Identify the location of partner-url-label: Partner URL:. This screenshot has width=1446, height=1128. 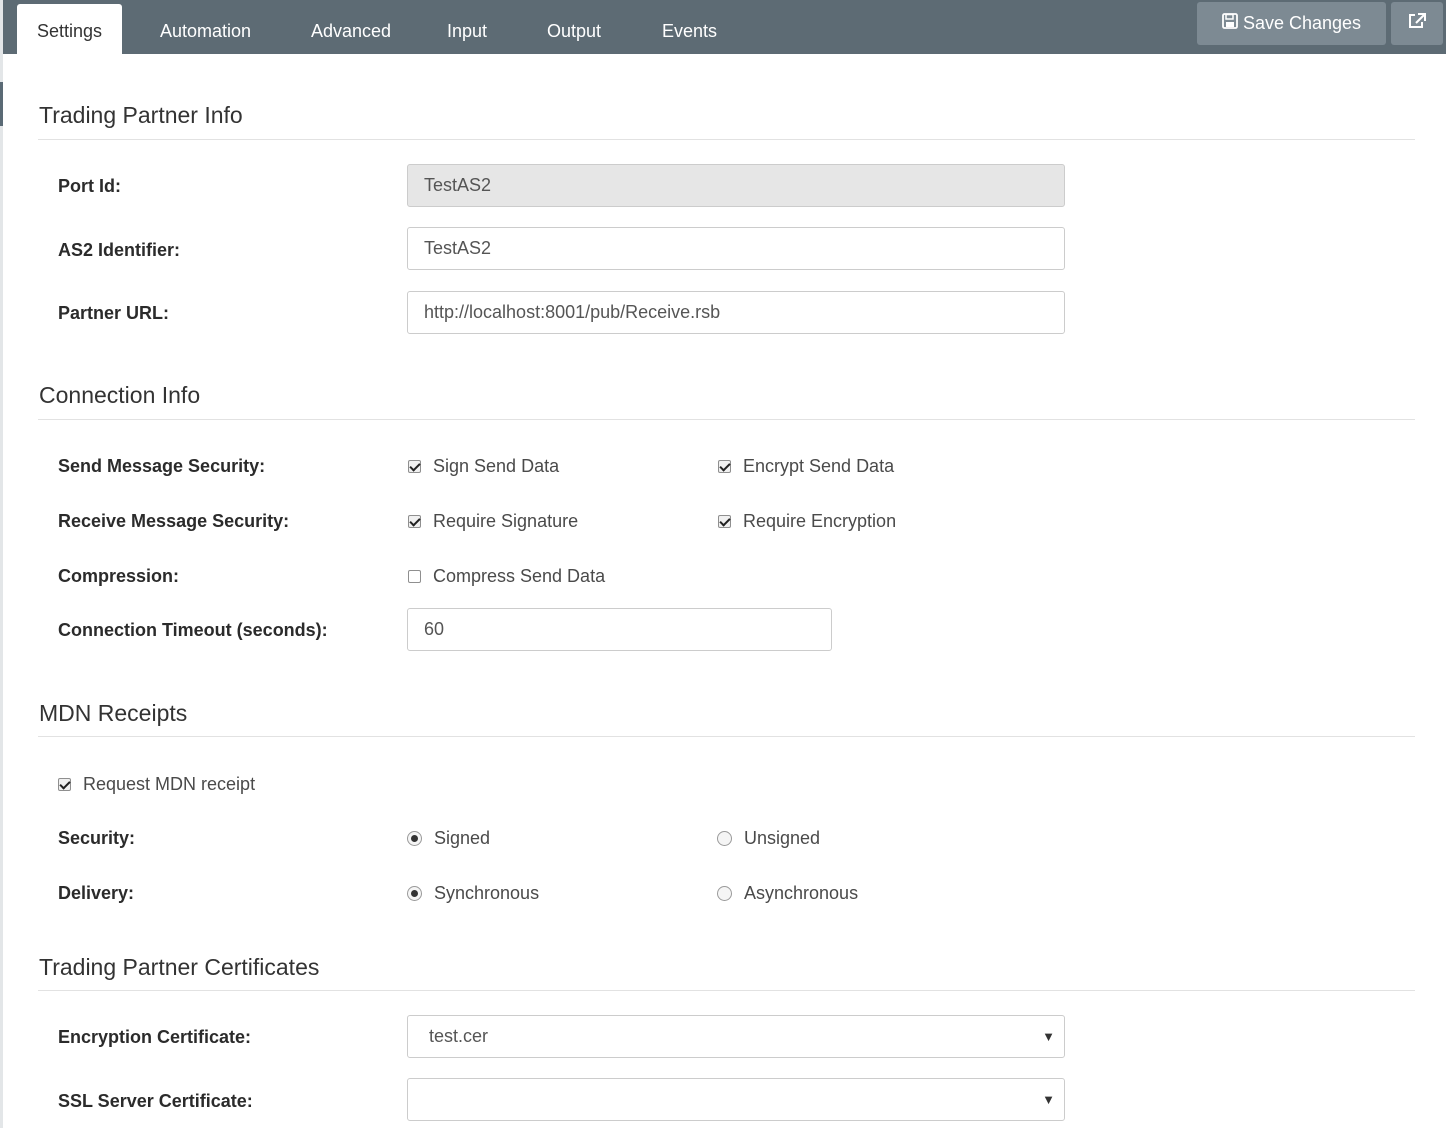
(114, 313).